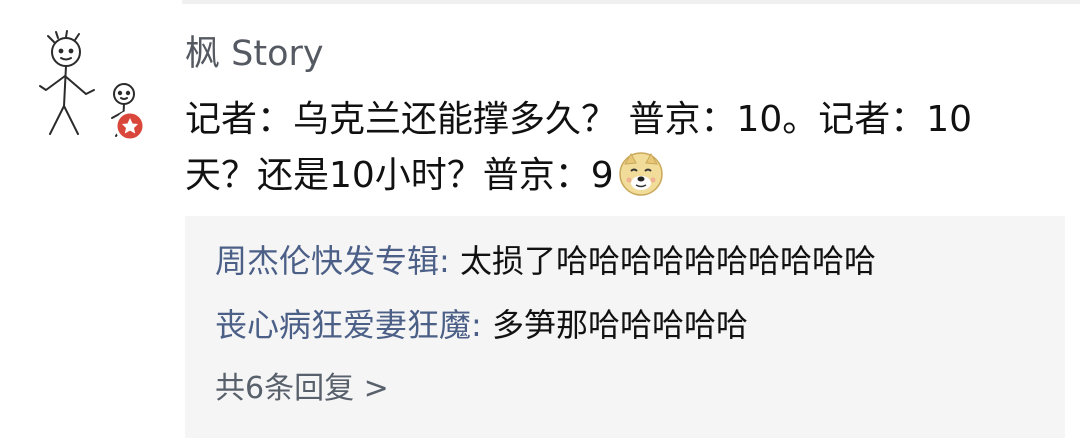 The image size is (1080, 443). I want to click on reply-item: 丧心病狂爱妻狂魔: 多笋那哈哈哈哈哈, so click(481, 325).